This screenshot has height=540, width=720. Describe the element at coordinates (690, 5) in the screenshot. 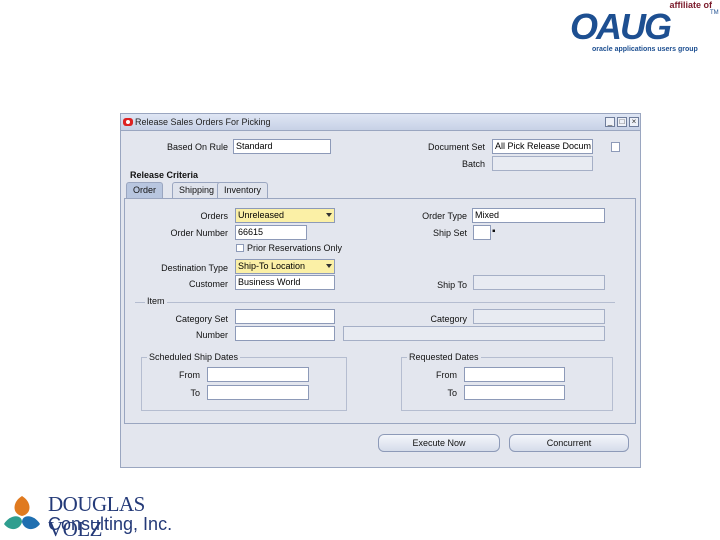

I see `oaug-affiliate-text: affiliate of` at that location.